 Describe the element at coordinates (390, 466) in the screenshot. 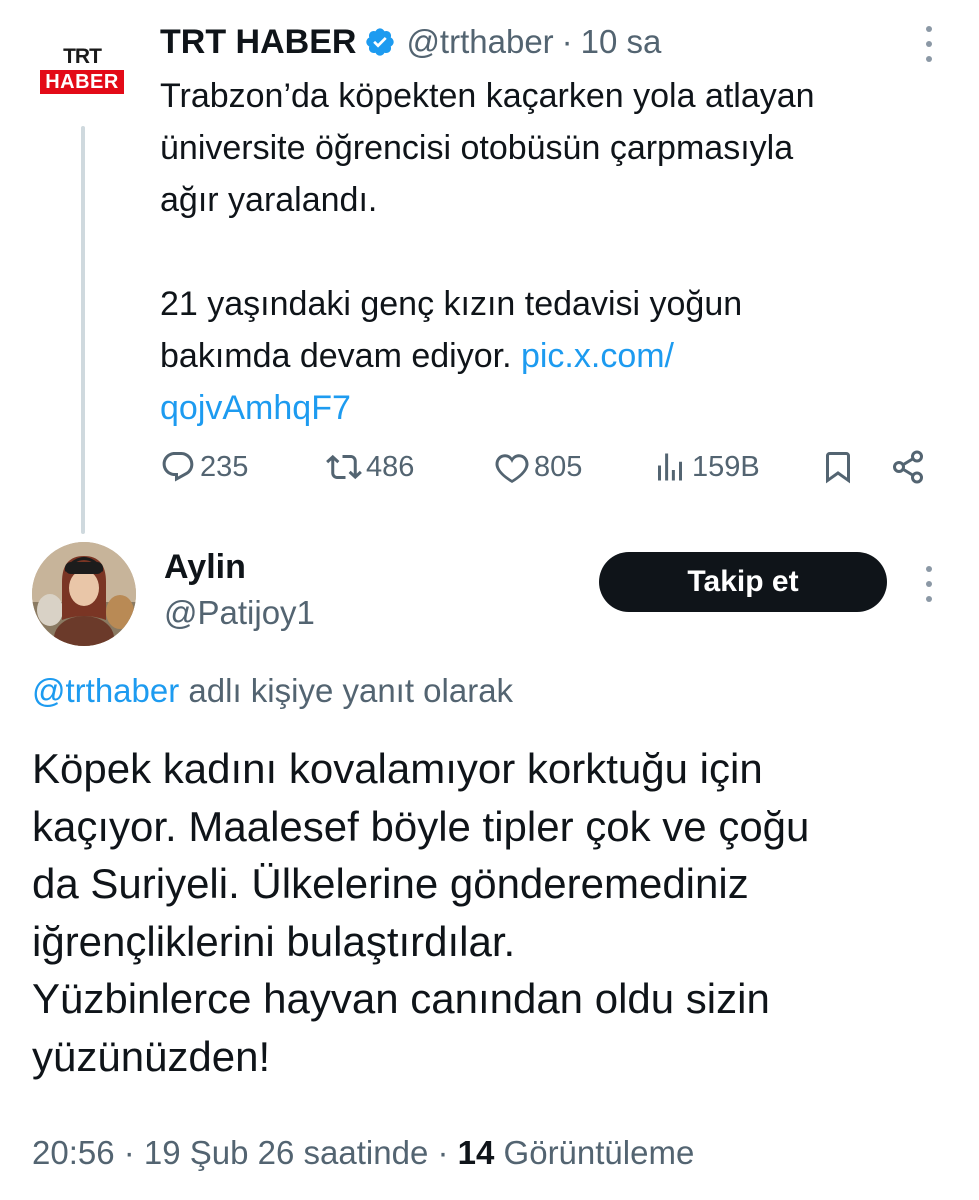

I see `repost-count: 486` at that location.